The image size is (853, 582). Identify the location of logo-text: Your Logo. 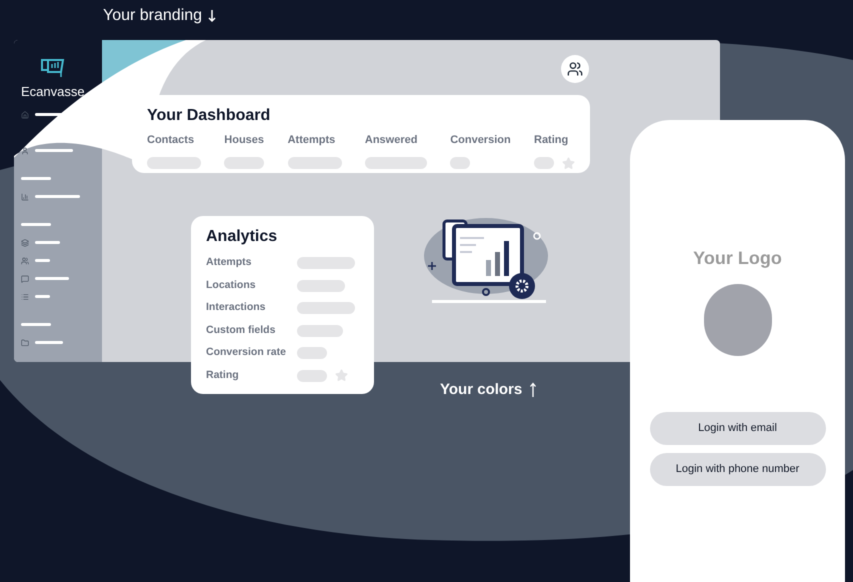
(737, 258).